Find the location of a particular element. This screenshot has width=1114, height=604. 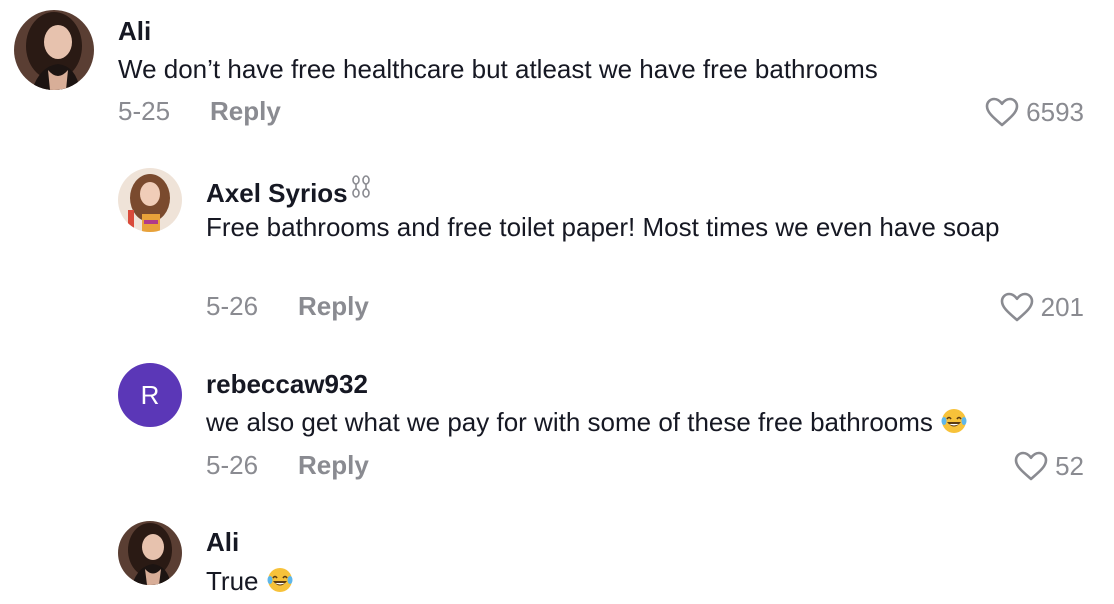

avatar: R is located at coordinates (150, 395).